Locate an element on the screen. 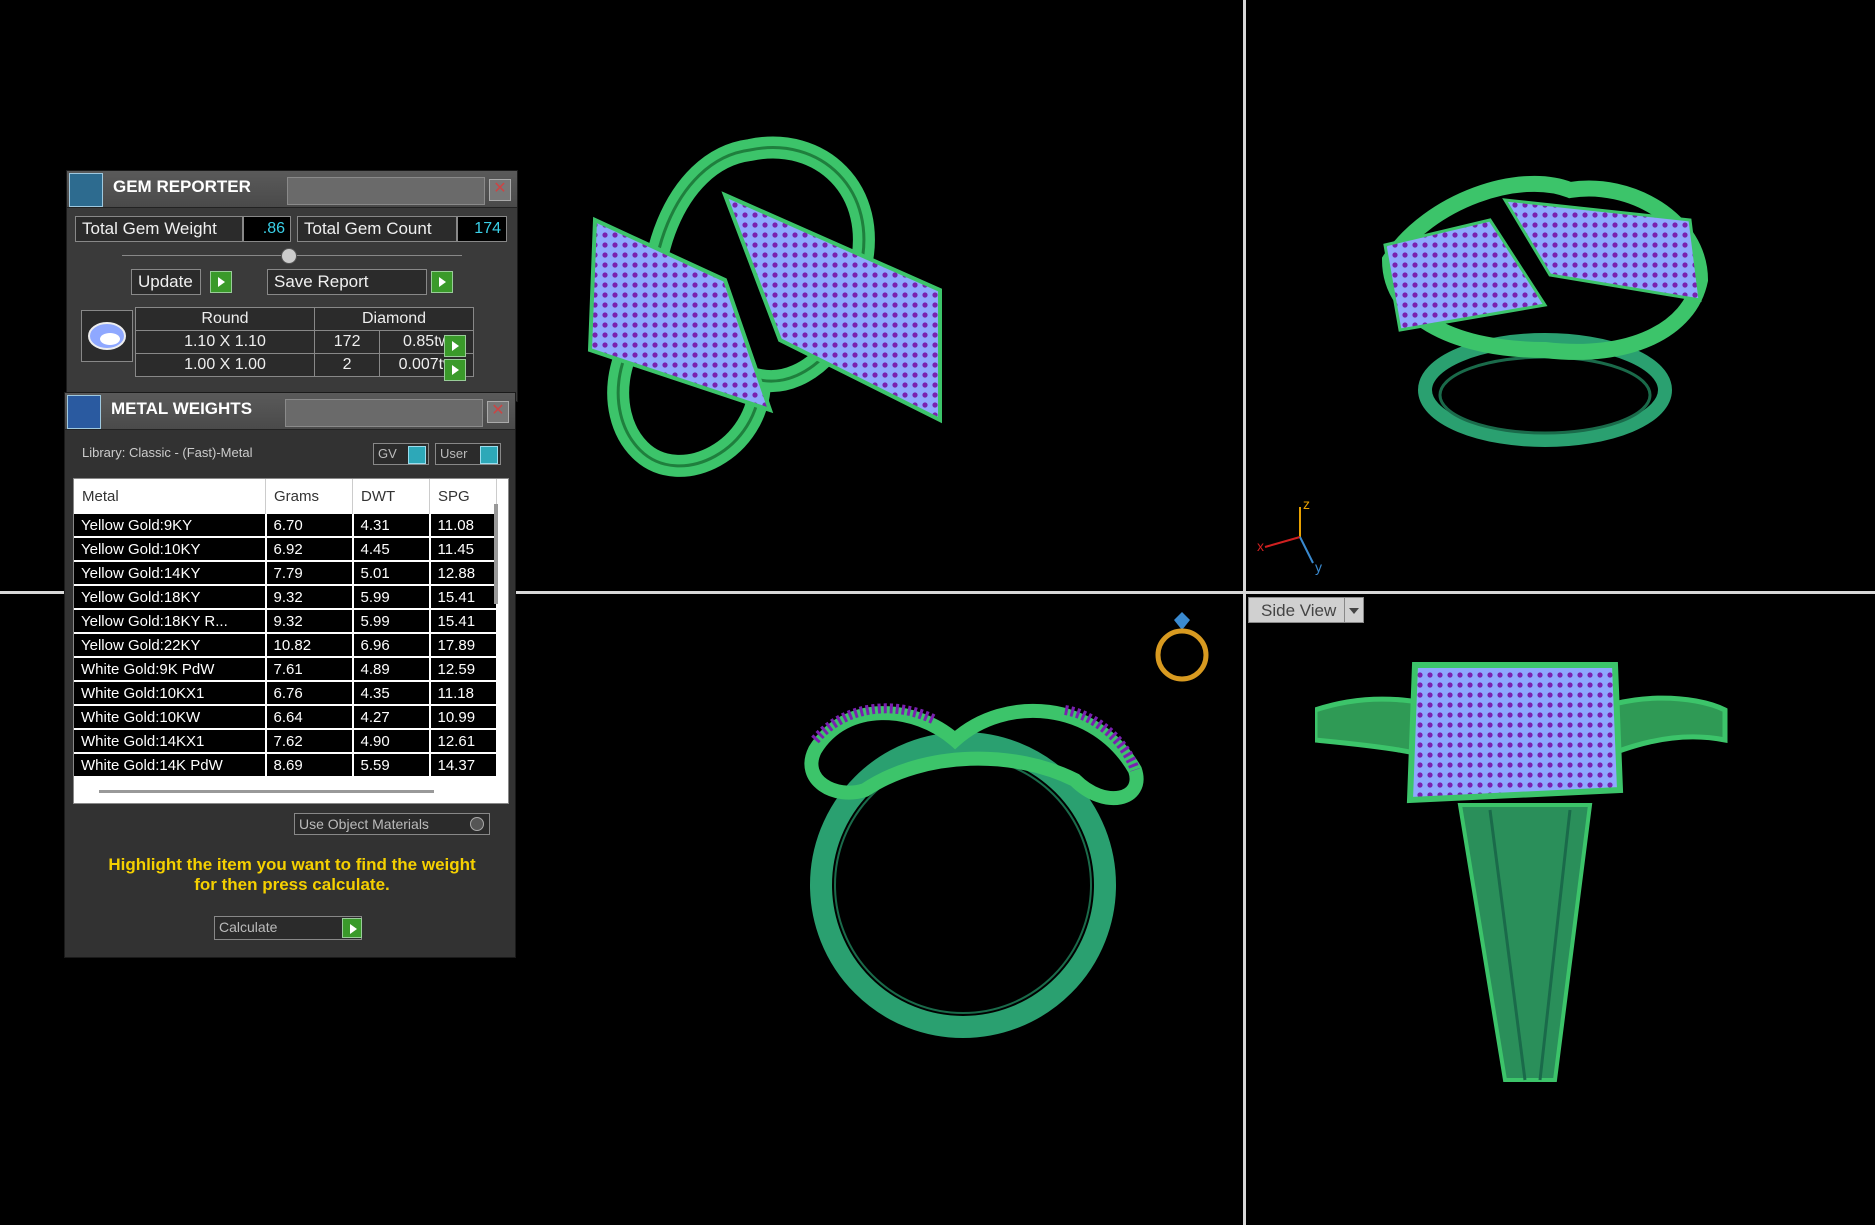 The width and height of the screenshot is (1875, 1225). spg-cell: 14.37 is located at coordinates (463, 765).